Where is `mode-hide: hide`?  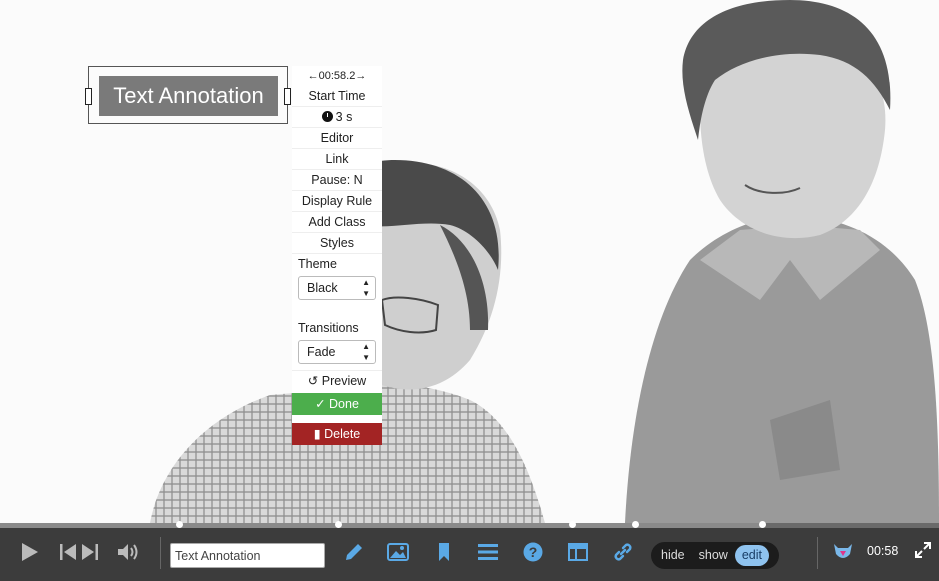 mode-hide: hide is located at coordinates (673, 555).